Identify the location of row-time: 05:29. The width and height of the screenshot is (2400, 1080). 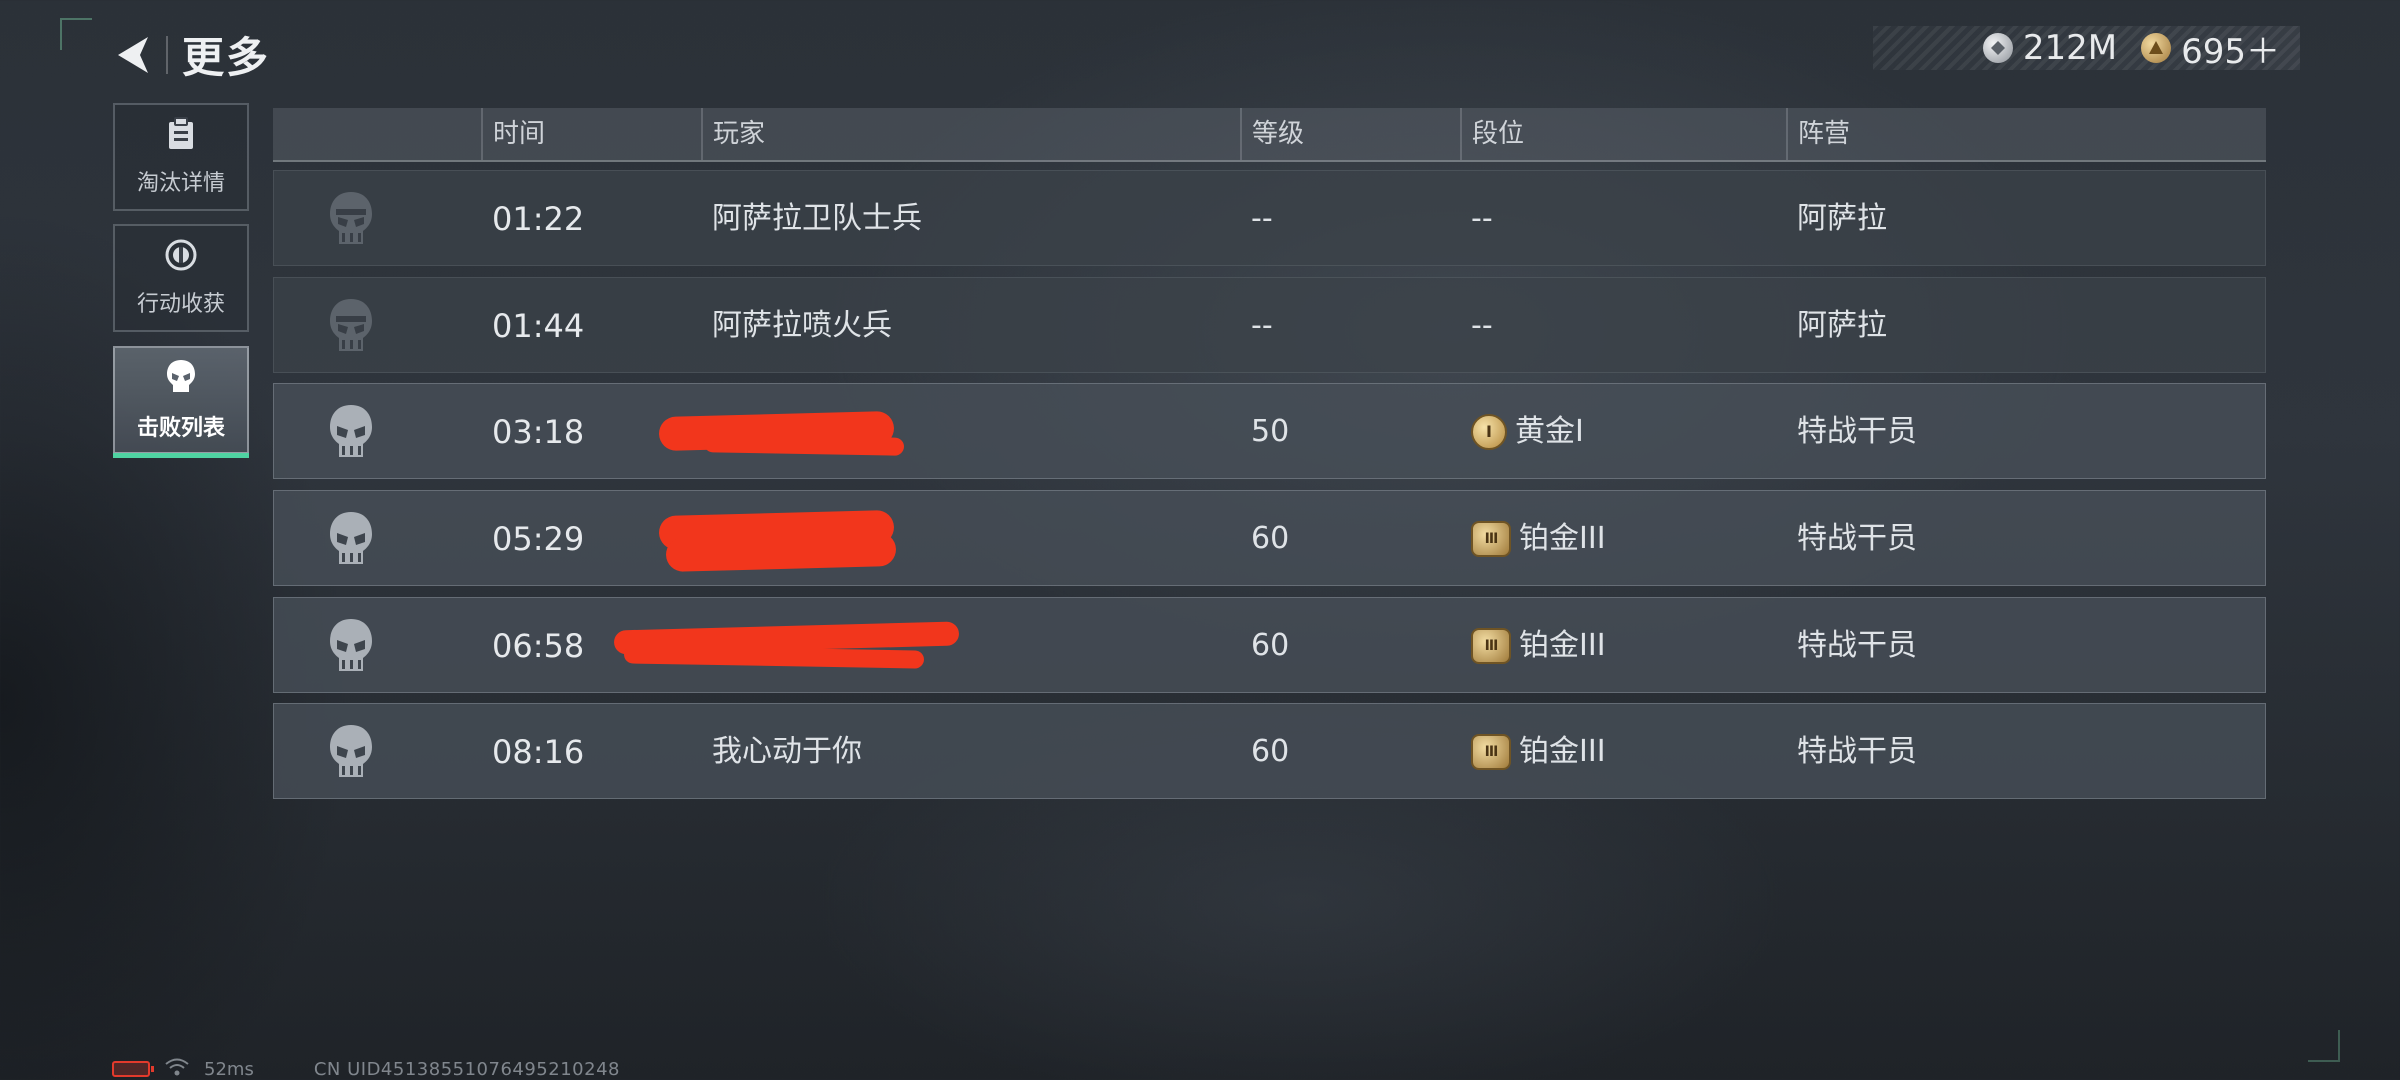
(538, 539).